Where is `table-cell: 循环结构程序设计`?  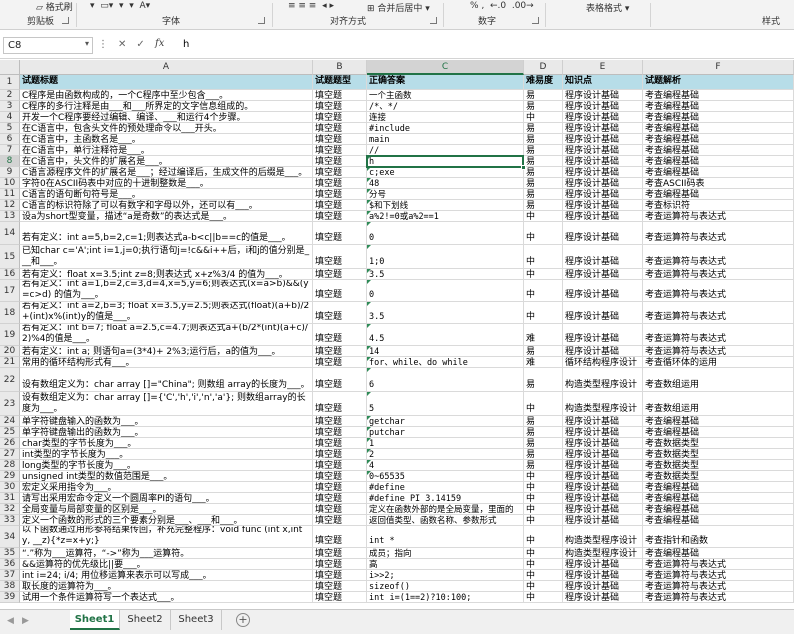
table-cell: 循环结构程序设计 is located at coordinates (603, 362).